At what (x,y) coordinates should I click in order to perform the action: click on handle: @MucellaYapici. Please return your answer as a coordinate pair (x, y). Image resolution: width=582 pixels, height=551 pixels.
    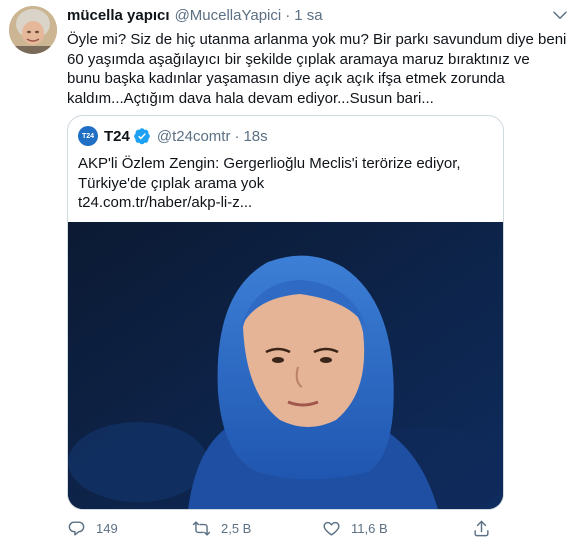
    Looking at the image, I should click on (228, 15).